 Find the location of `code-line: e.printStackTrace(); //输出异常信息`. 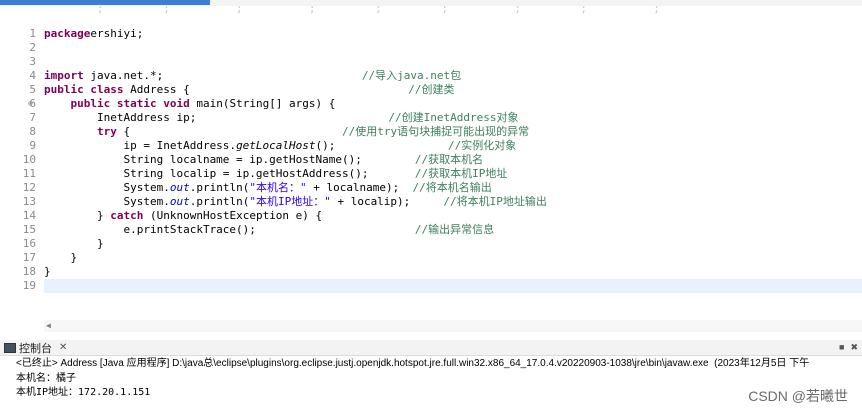

code-line: e.printStackTrace(); //输出异常信息 is located at coordinates (269, 230).